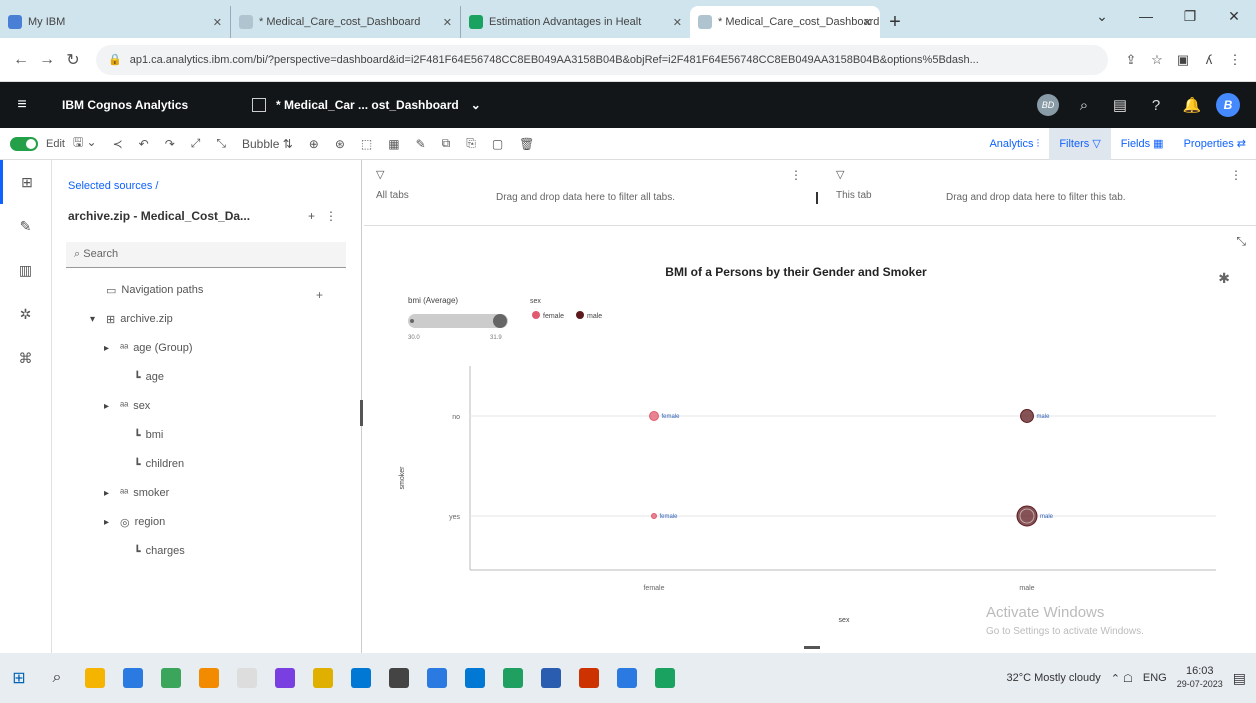 This screenshot has height=703, width=1256. What do you see at coordinates (497, 144) in the screenshot?
I see `duplicate-icon: ▢` at bounding box center [497, 144].